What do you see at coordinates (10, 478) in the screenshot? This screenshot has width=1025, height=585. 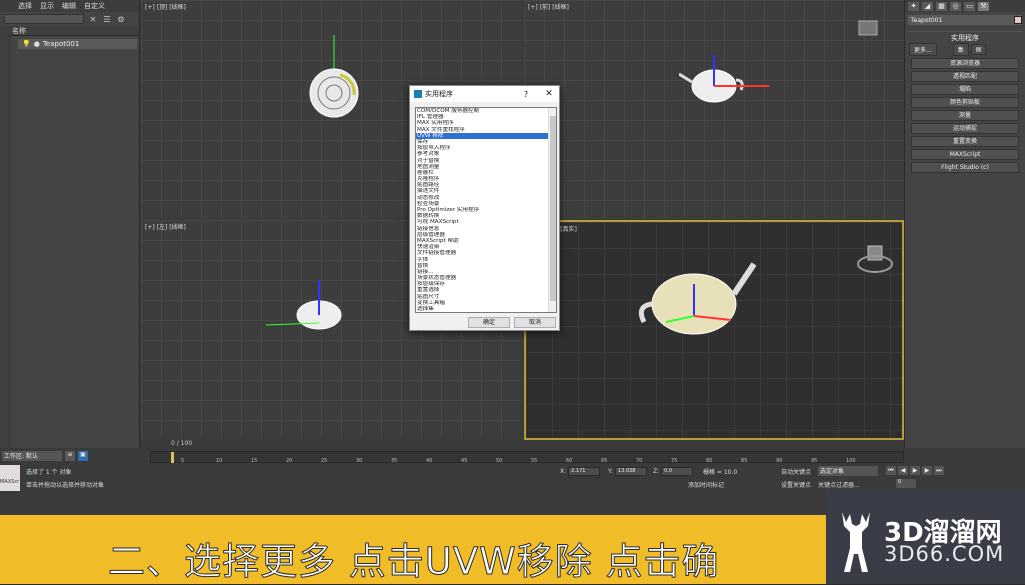 I see `maxscript-listener: MAXScr` at bounding box center [10, 478].